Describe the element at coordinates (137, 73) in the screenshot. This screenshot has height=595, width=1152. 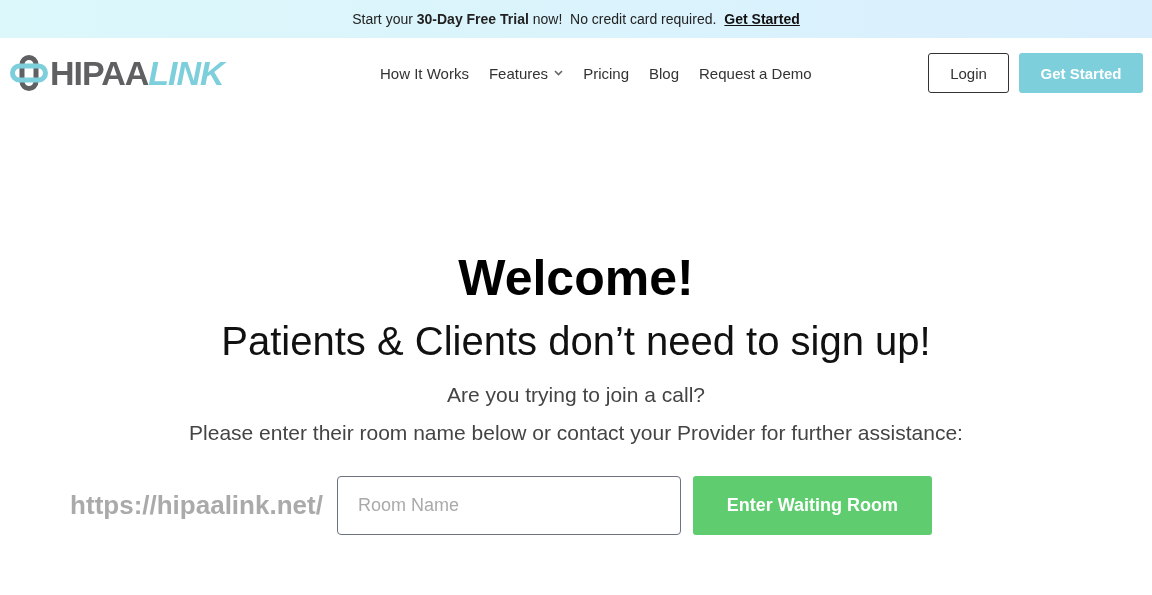
I see `logo-text: HIPAALINK` at that location.